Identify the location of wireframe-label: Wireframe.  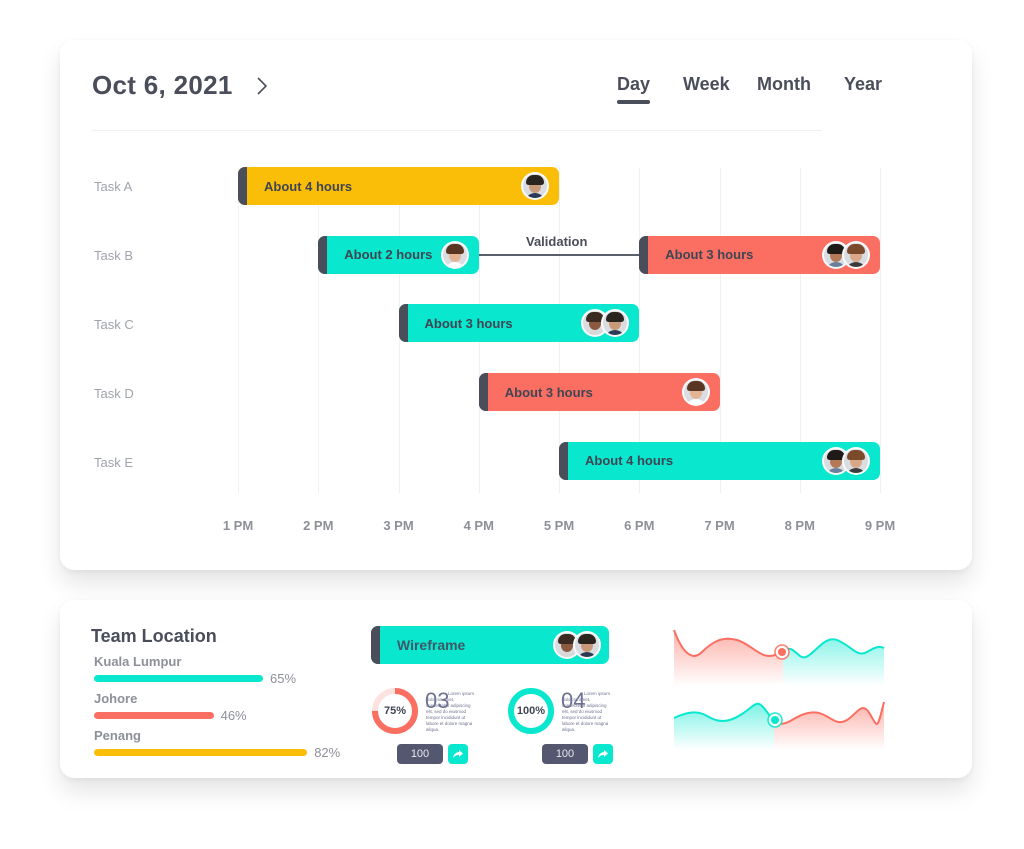
(431, 645).